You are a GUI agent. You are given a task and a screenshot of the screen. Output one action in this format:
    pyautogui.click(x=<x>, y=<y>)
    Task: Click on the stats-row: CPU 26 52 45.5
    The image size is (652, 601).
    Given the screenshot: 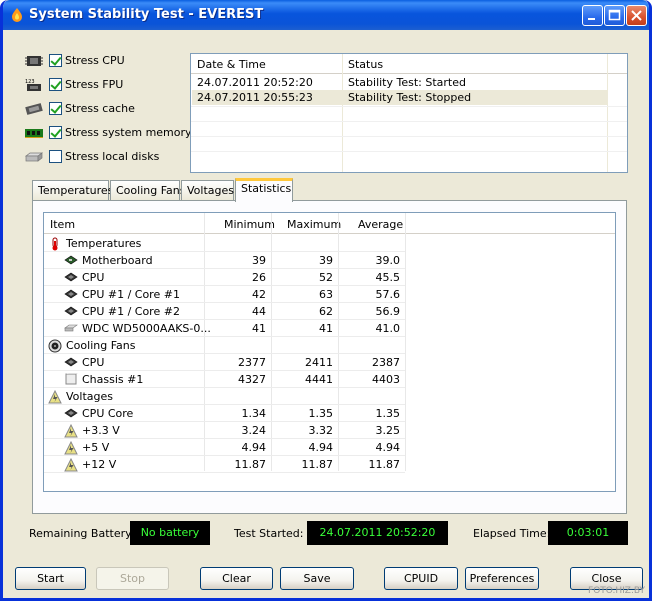 What is the action you would take?
    pyautogui.click(x=224, y=277)
    